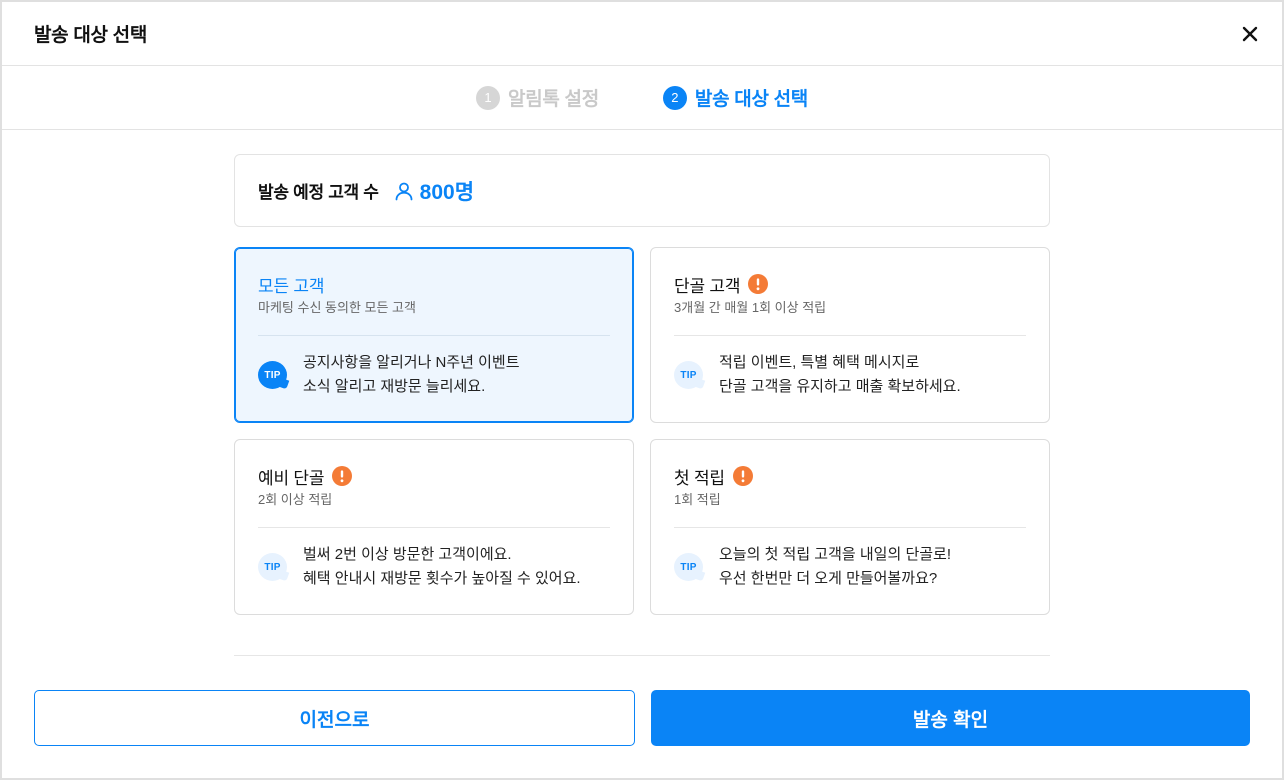 This screenshot has width=1284, height=780. What do you see at coordinates (642, 190) in the screenshot?
I see `recipient-summary: 발송 예정 고객 수 800명` at bounding box center [642, 190].